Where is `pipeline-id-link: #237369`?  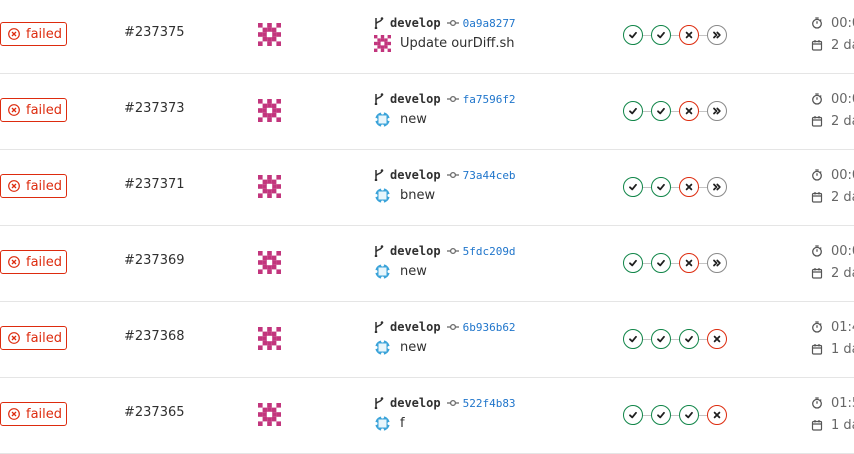
pipeline-id-link: #237369 is located at coordinates (154, 260).